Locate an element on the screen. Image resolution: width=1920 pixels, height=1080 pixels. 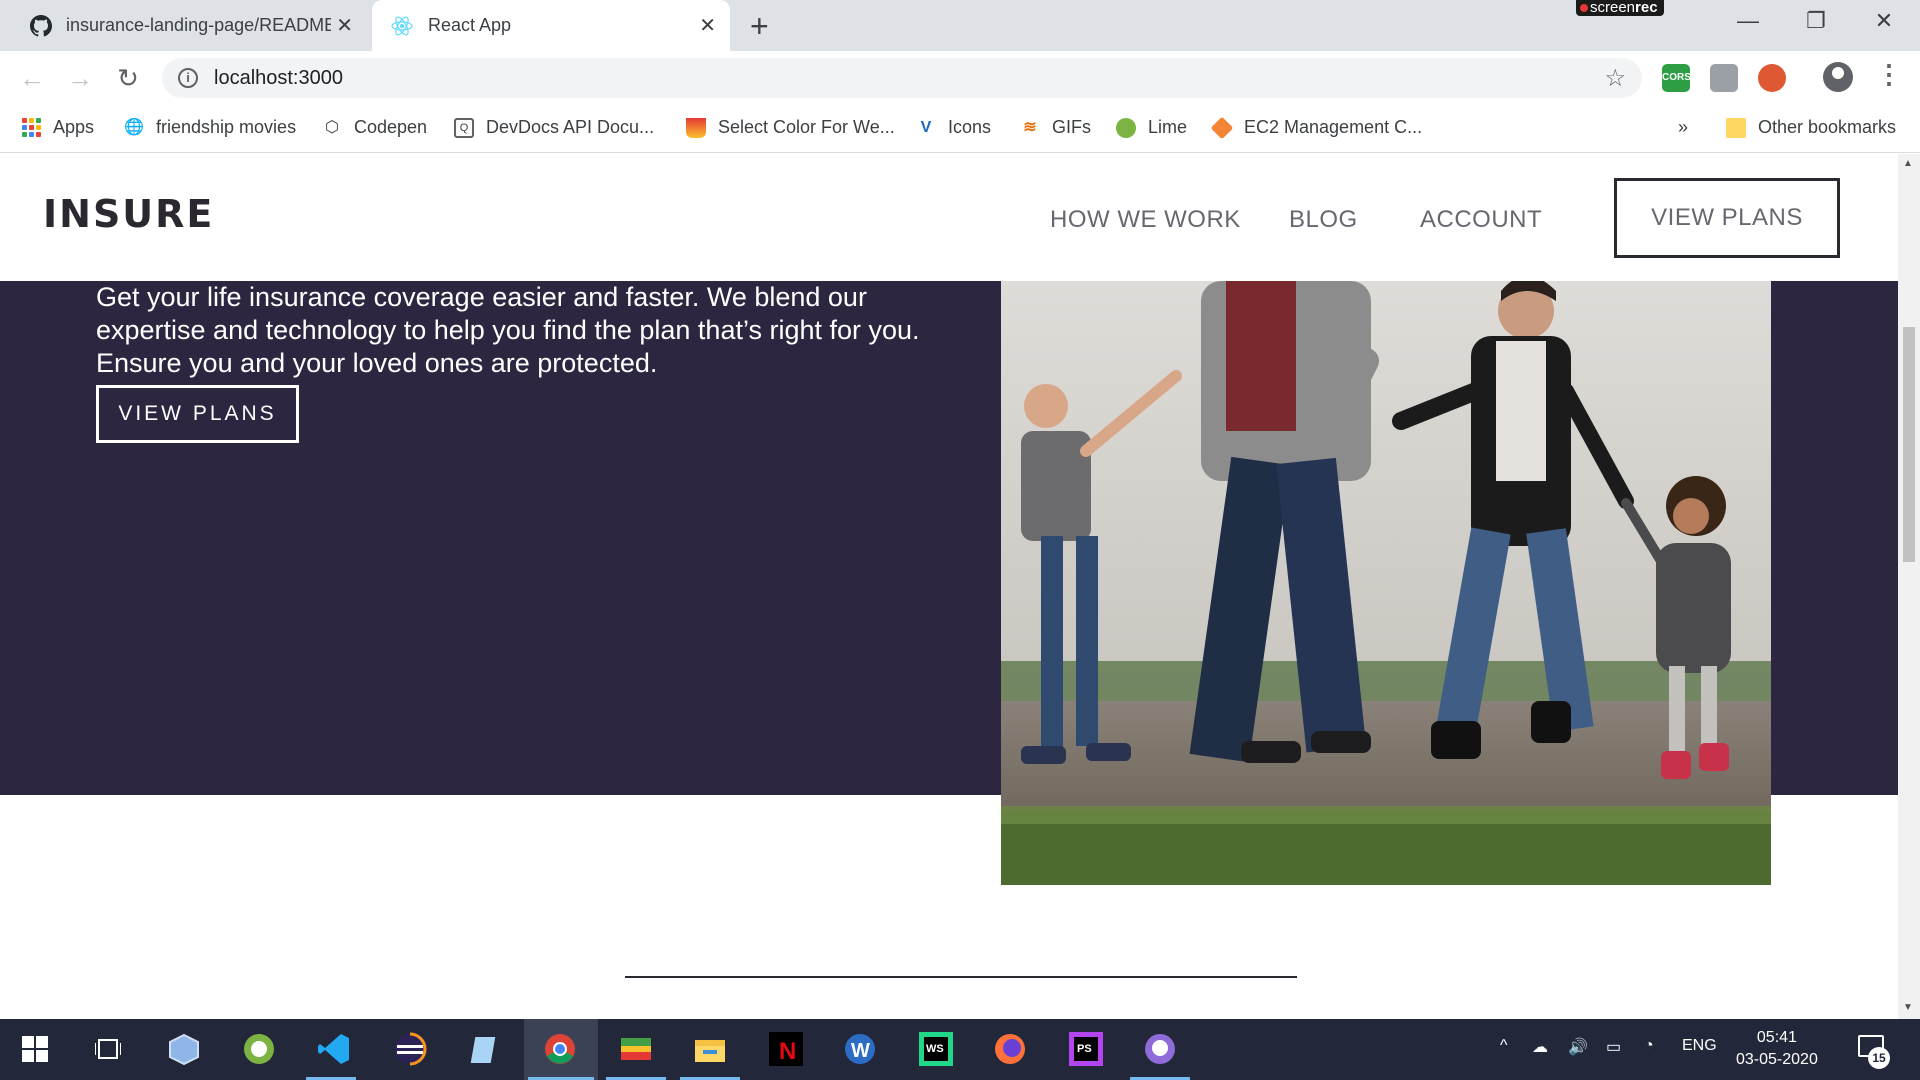
battery-icon: ▭ is located at coordinates (1613, 1047).